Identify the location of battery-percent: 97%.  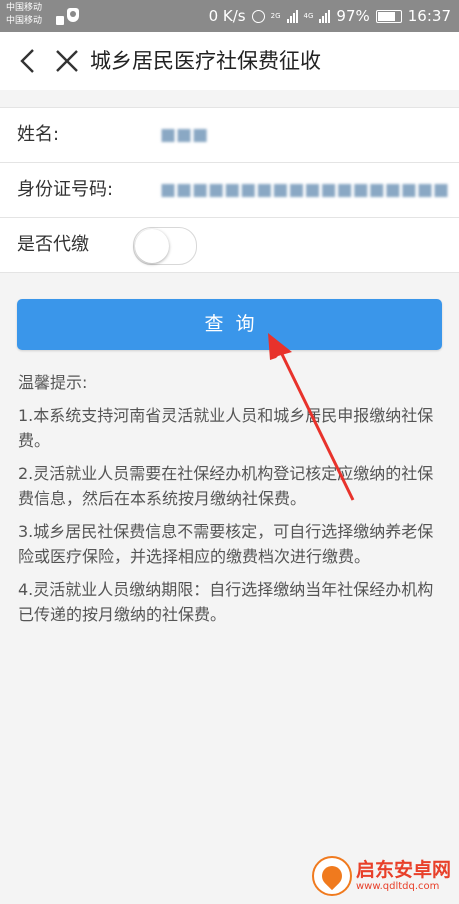
(353, 16).